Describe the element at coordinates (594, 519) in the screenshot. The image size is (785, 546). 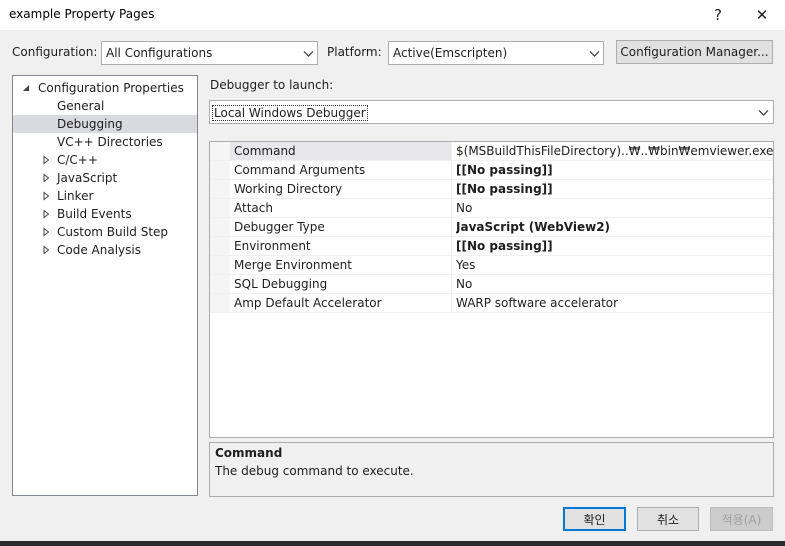
I see `ok-button: 확인` at that location.